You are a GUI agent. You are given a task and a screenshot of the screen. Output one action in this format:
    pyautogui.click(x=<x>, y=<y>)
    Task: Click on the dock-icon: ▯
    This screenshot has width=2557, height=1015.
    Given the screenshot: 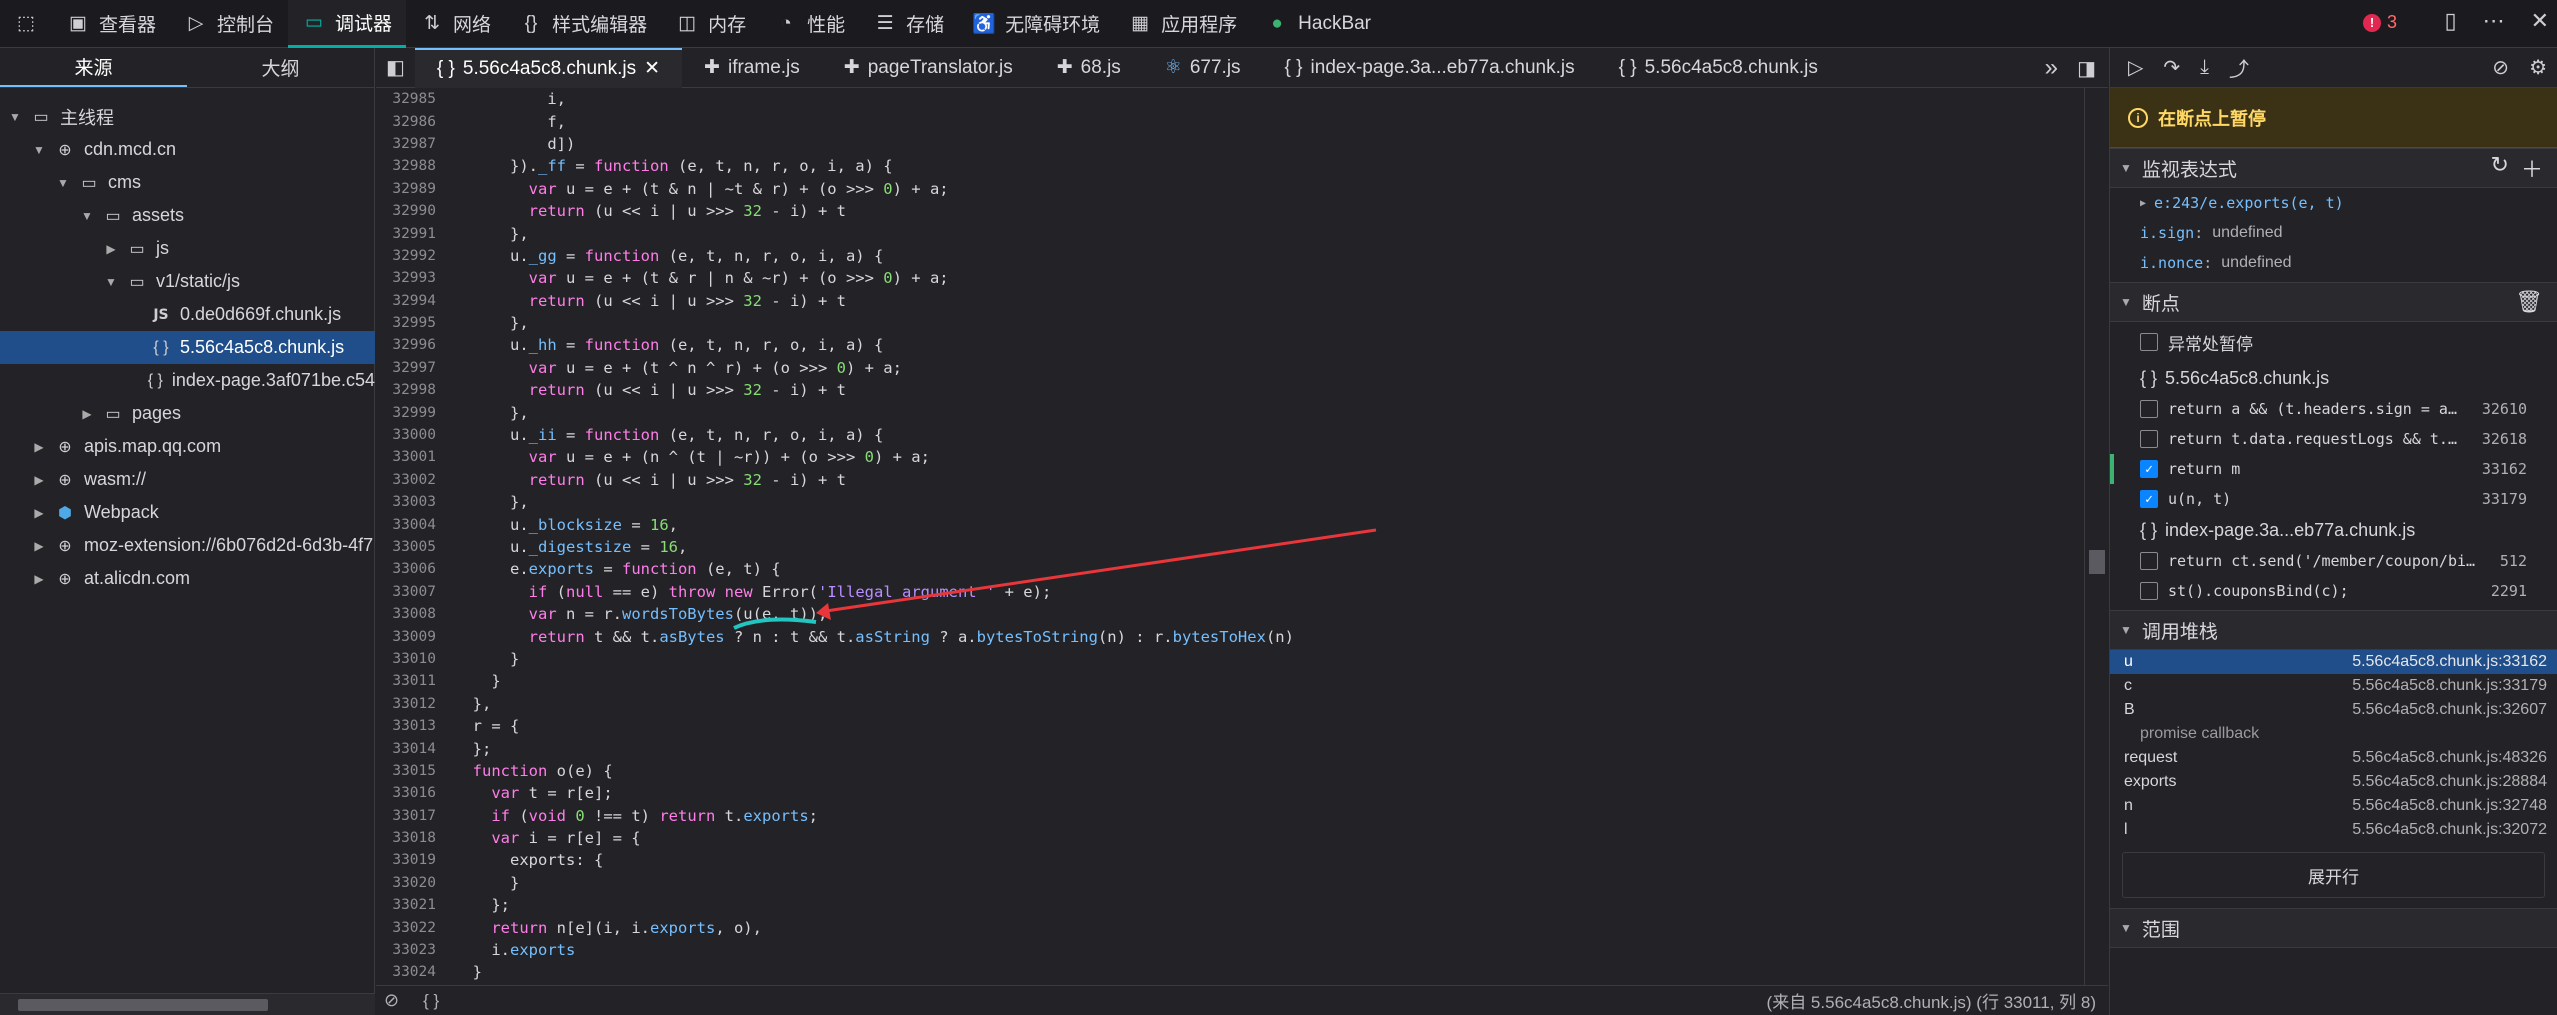 What is the action you would take?
    pyautogui.click(x=2450, y=21)
    